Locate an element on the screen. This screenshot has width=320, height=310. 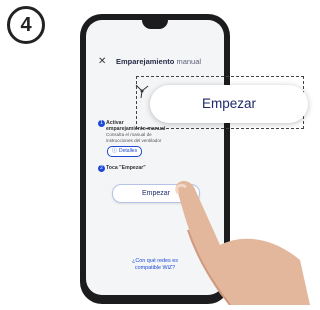
screen-header: ✕ Emparejamiento manual is located at coordinates (155, 62).